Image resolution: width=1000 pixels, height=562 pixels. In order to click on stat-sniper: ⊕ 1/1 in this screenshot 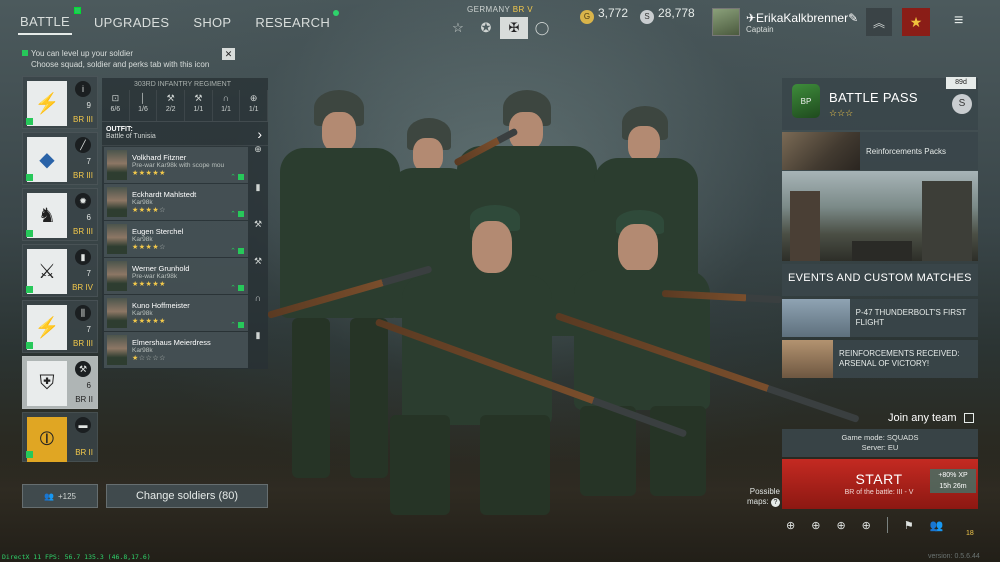, I will do `click(254, 105)`.